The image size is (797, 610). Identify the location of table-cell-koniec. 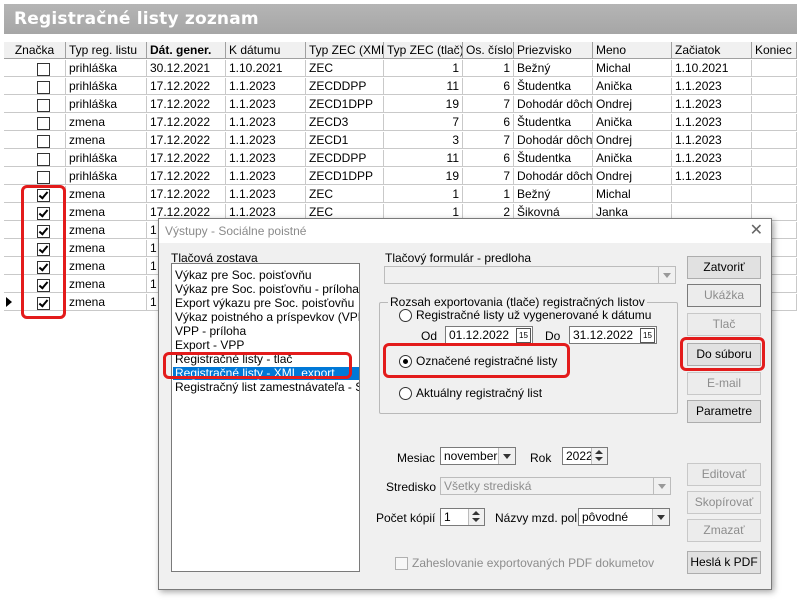
(774, 140).